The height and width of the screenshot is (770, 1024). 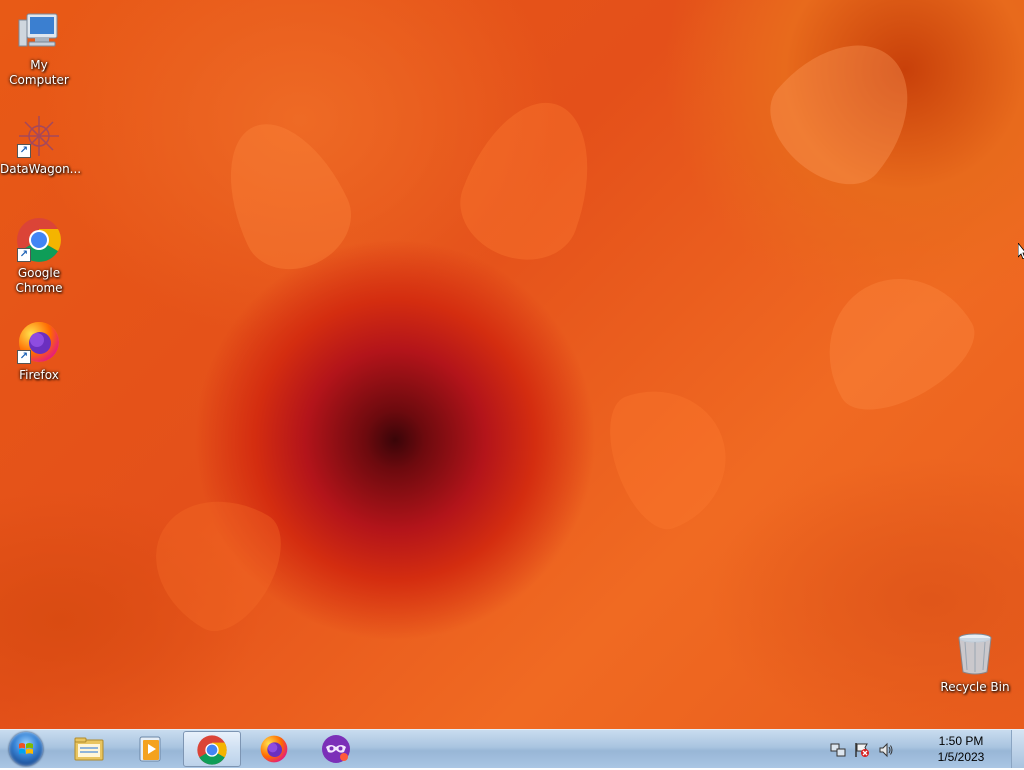 I want to click on desktop-icon-label: Google Chrome, so click(x=39, y=280).